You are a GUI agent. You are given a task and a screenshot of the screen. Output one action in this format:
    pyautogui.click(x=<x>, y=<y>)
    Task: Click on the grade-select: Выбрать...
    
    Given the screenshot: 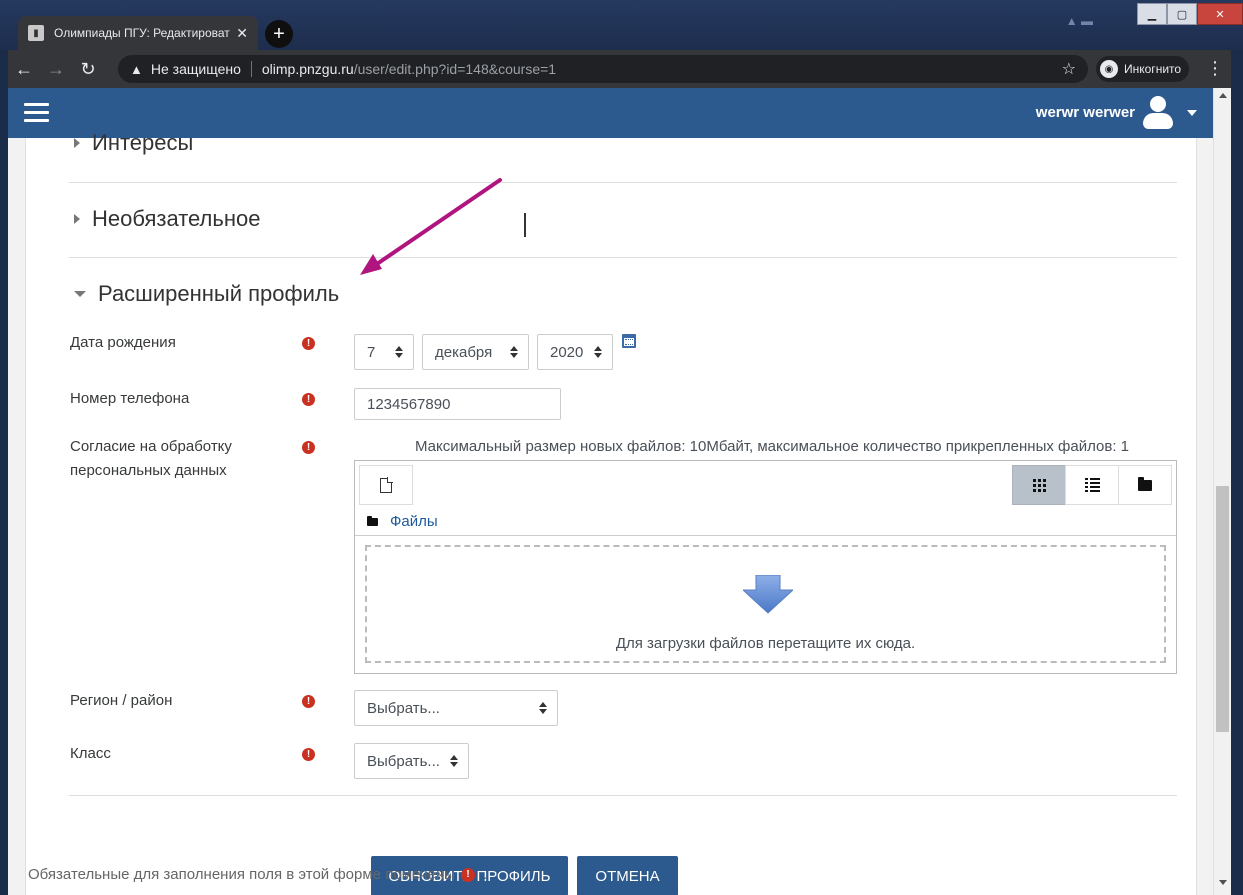 What is the action you would take?
    pyautogui.click(x=411, y=761)
    